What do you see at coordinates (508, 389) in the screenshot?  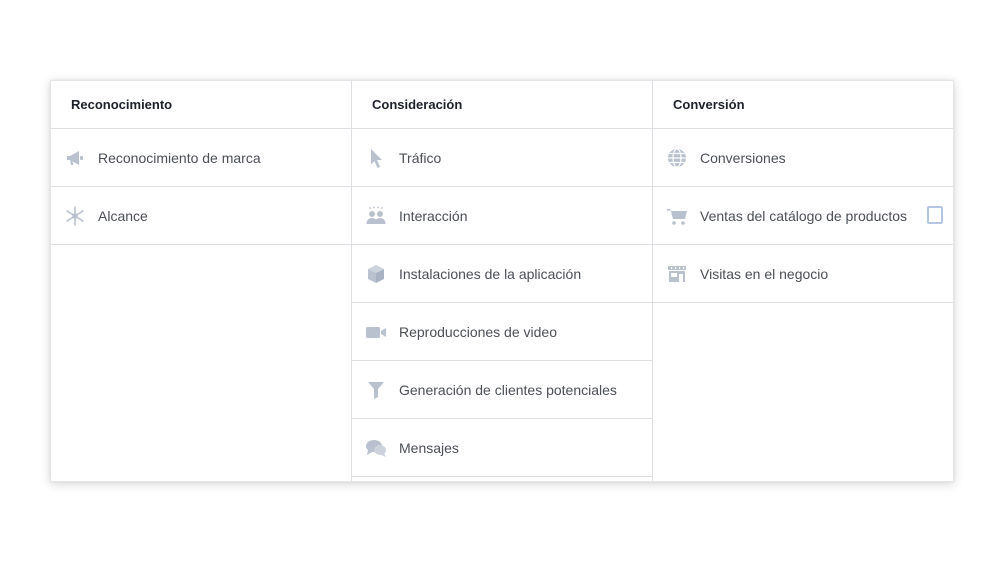 I see `objective-label: Generación de clientes potenciales` at bounding box center [508, 389].